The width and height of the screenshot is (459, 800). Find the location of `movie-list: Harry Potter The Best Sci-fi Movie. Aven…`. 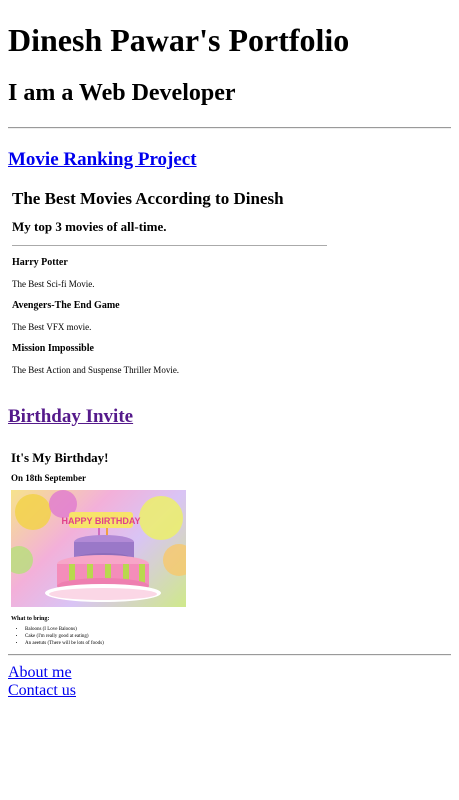

movie-list: Harry Potter The Best Sci-fi Movie. Aven… is located at coordinates (182, 316).